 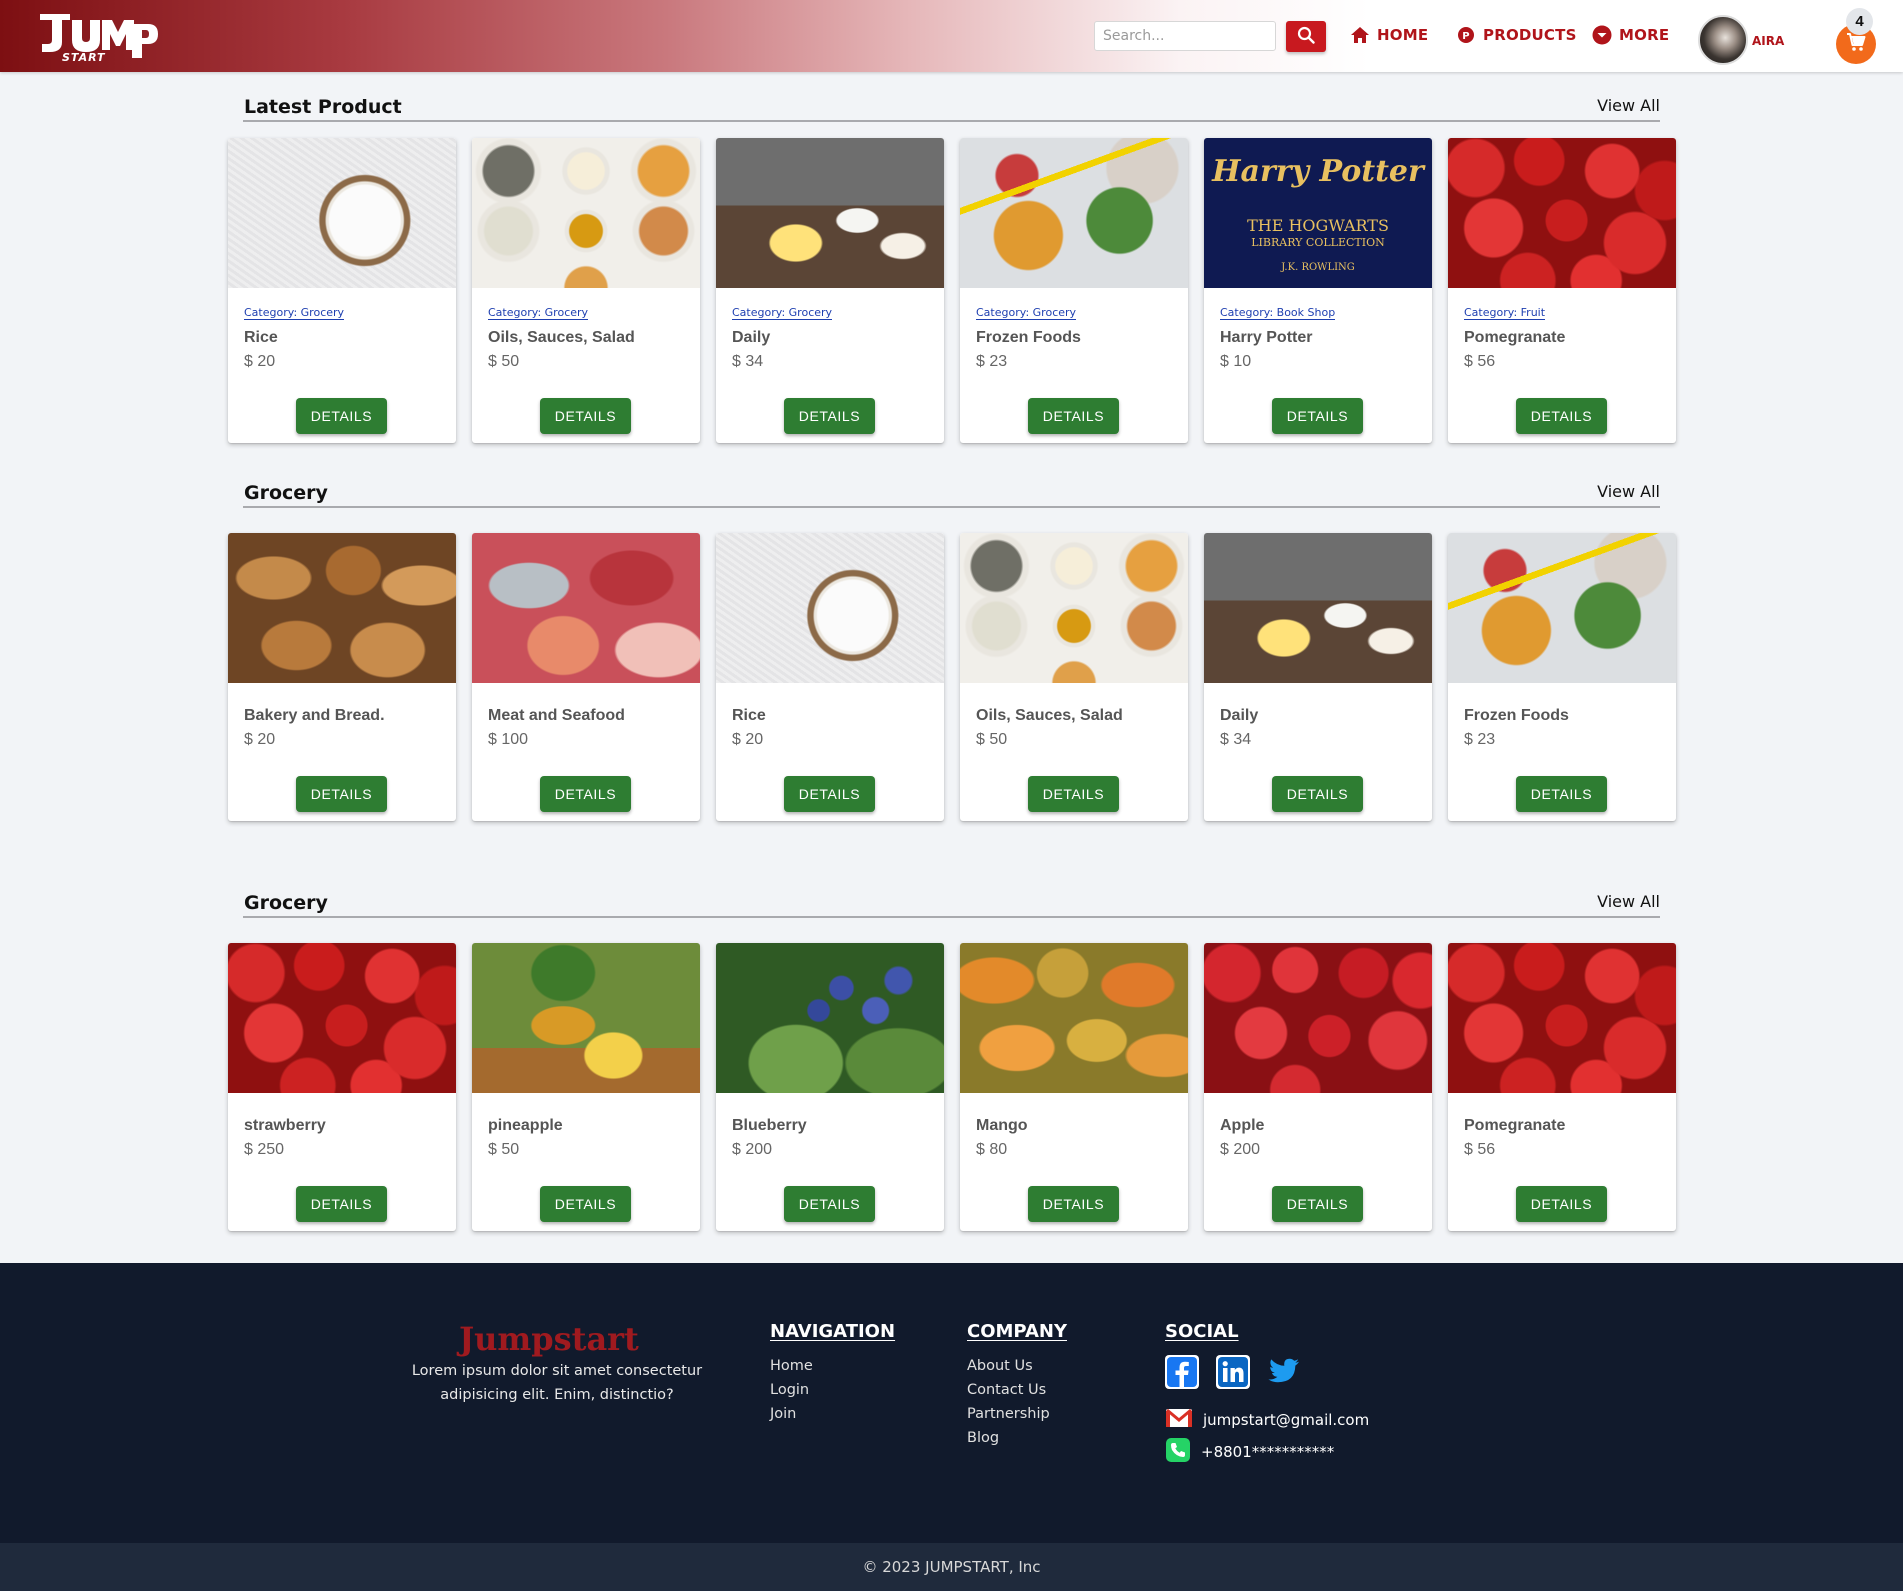 I want to click on product-name: pineapple, so click(x=525, y=1125).